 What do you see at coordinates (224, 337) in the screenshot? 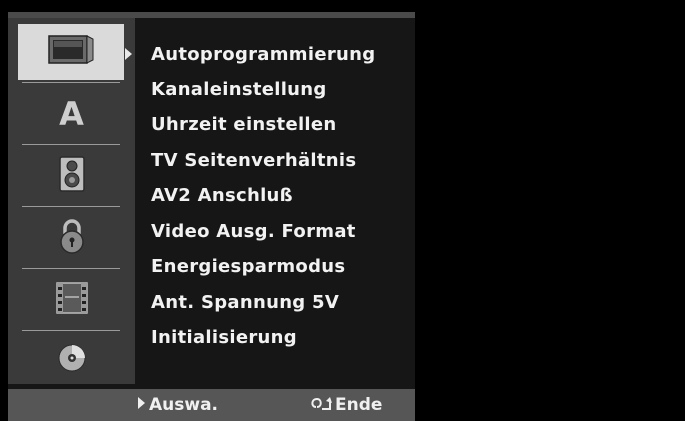
I see `menu-item-initialisierung: Initialisierung` at bounding box center [224, 337].